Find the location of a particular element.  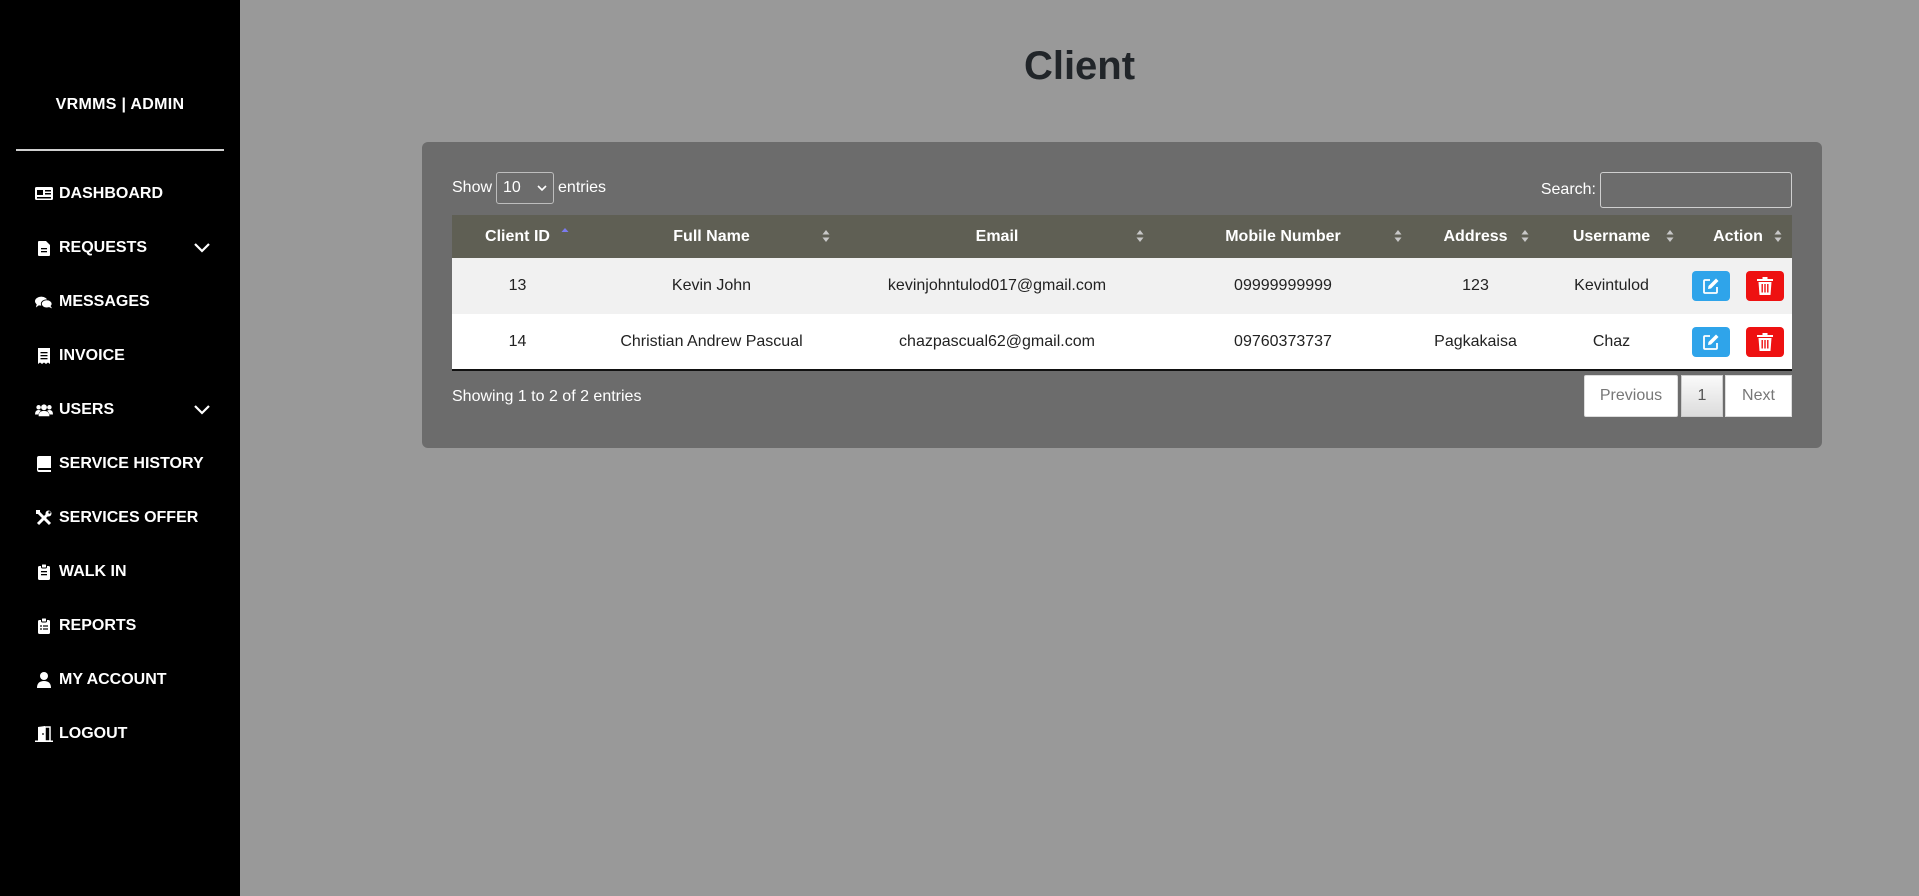

sidebar-item-label: MESSAGES is located at coordinates (104, 301).